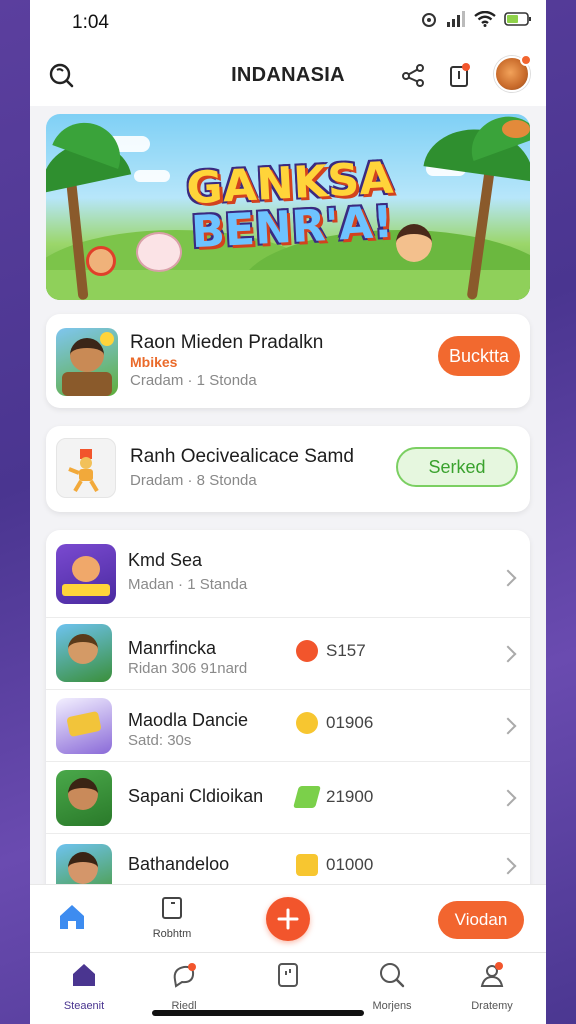 The image size is (576, 1024). I want to click on home-indicator, so click(258, 1013).